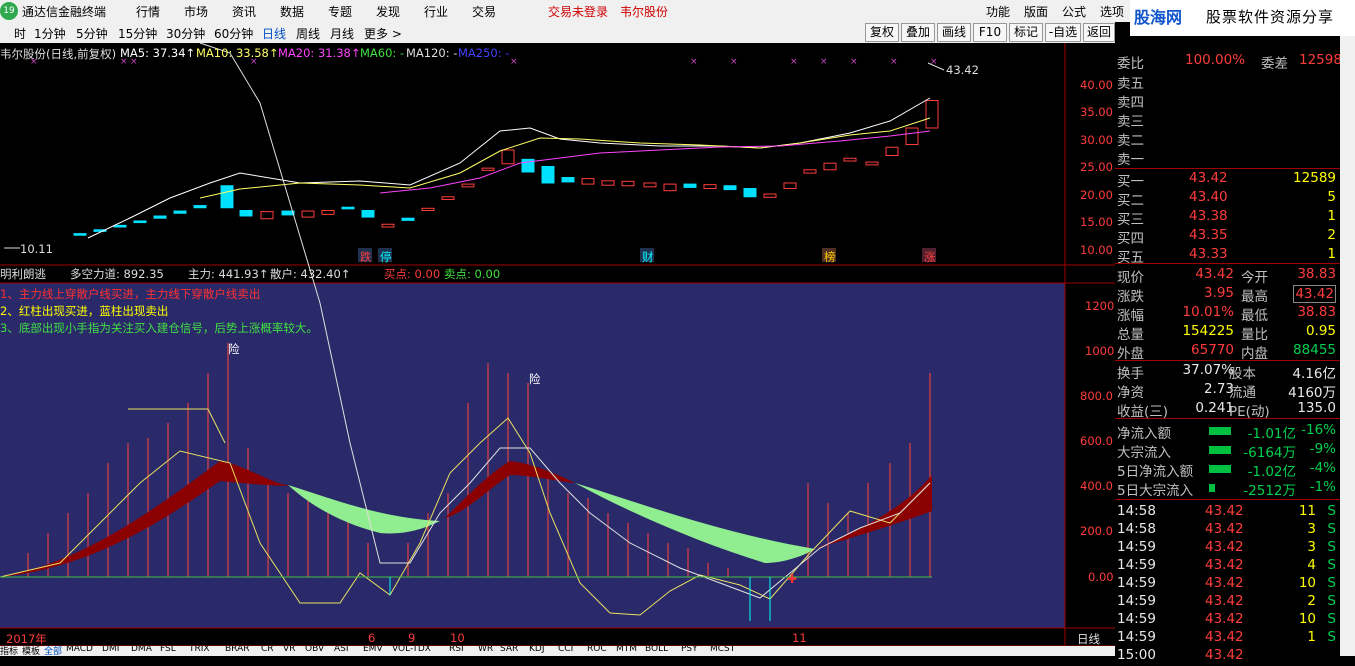  I want to click on buy-level-price: 43.38, so click(1208, 216).